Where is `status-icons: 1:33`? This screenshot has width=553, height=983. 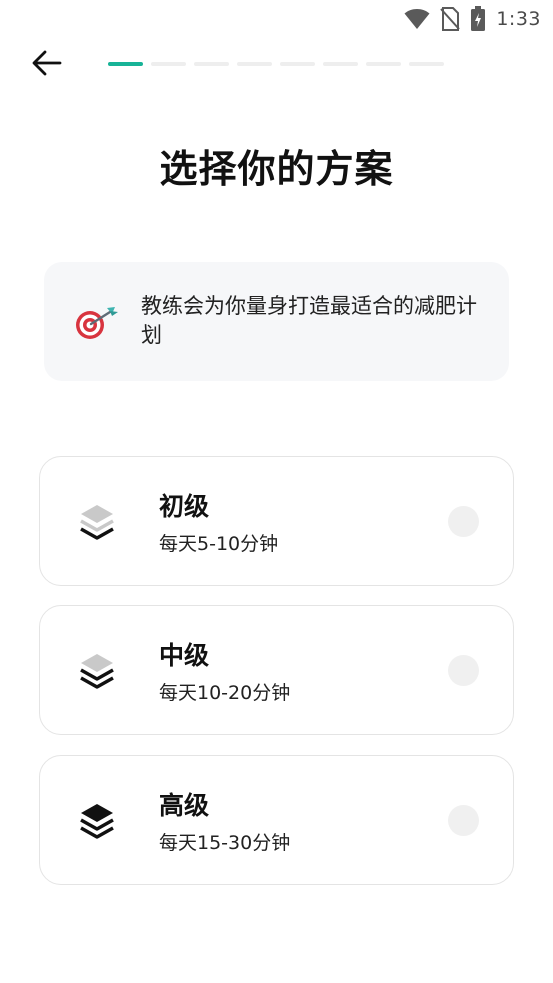 status-icons: 1:33 is located at coordinates (472, 19).